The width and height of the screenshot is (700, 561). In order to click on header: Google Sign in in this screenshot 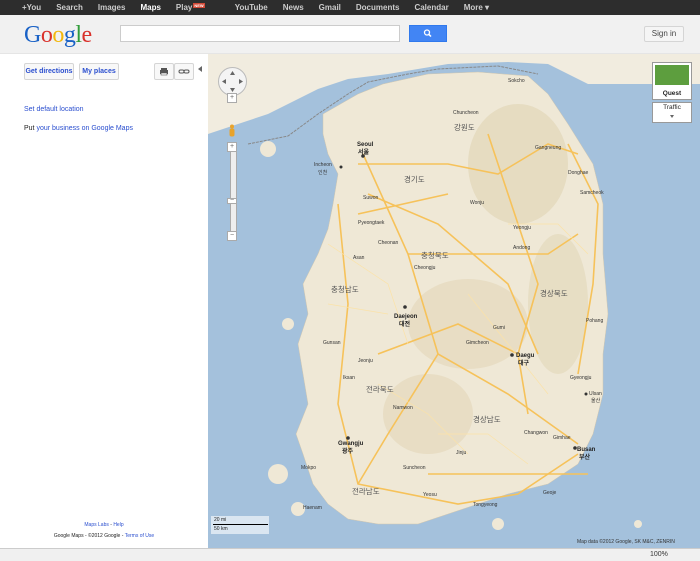, I will do `click(350, 34)`.